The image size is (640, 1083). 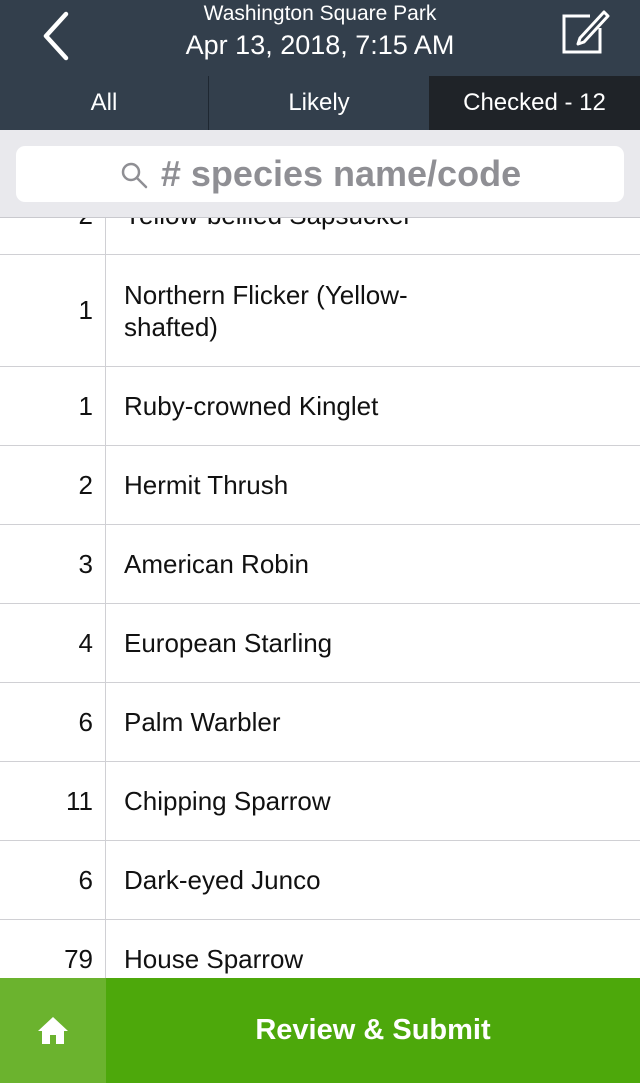 What do you see at coordinates (222, 880) in the screenshot?
I see `species-name: Dark-eyed Junco` at bounding box center [222, 880].